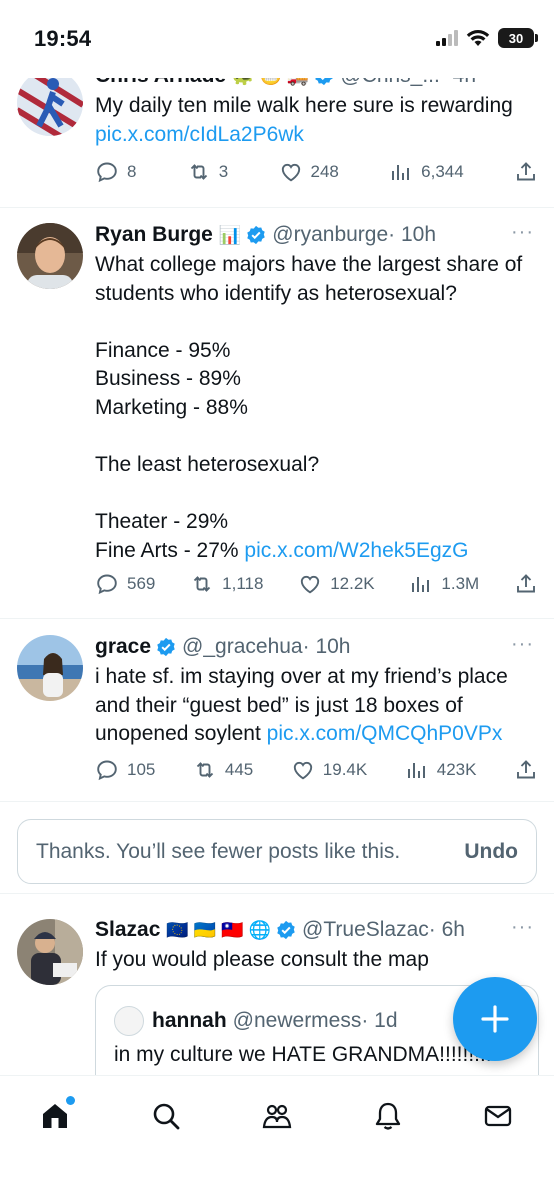 This screenshot has width=554, height=1199. I want to click on views-button: 6,344, so click(426, 172).